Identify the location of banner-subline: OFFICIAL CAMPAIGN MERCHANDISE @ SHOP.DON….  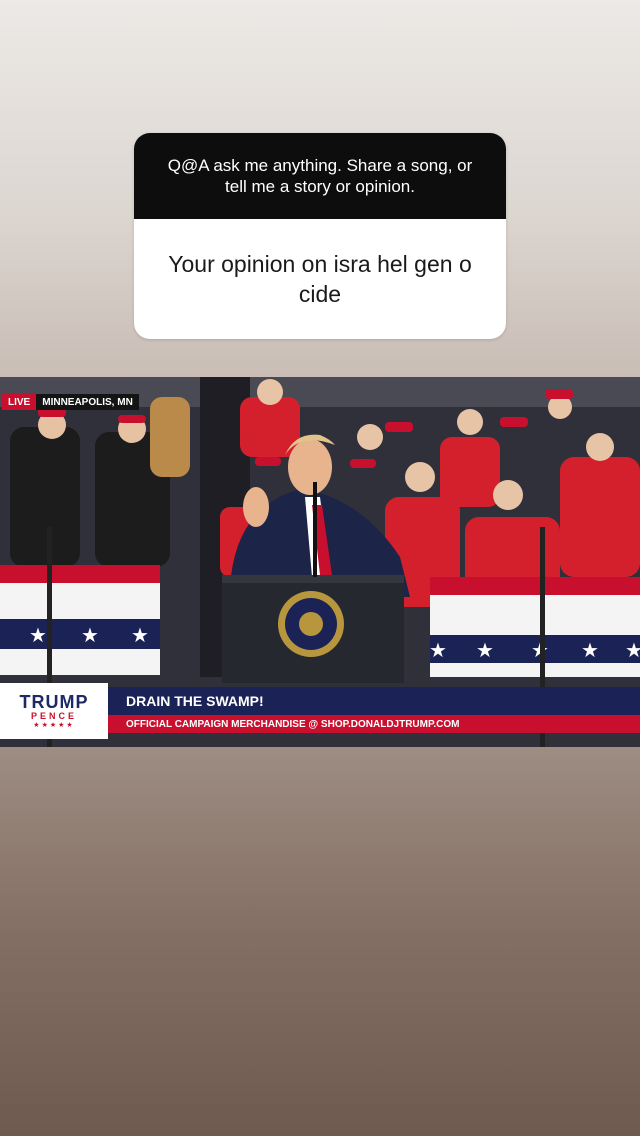
(374, 724).